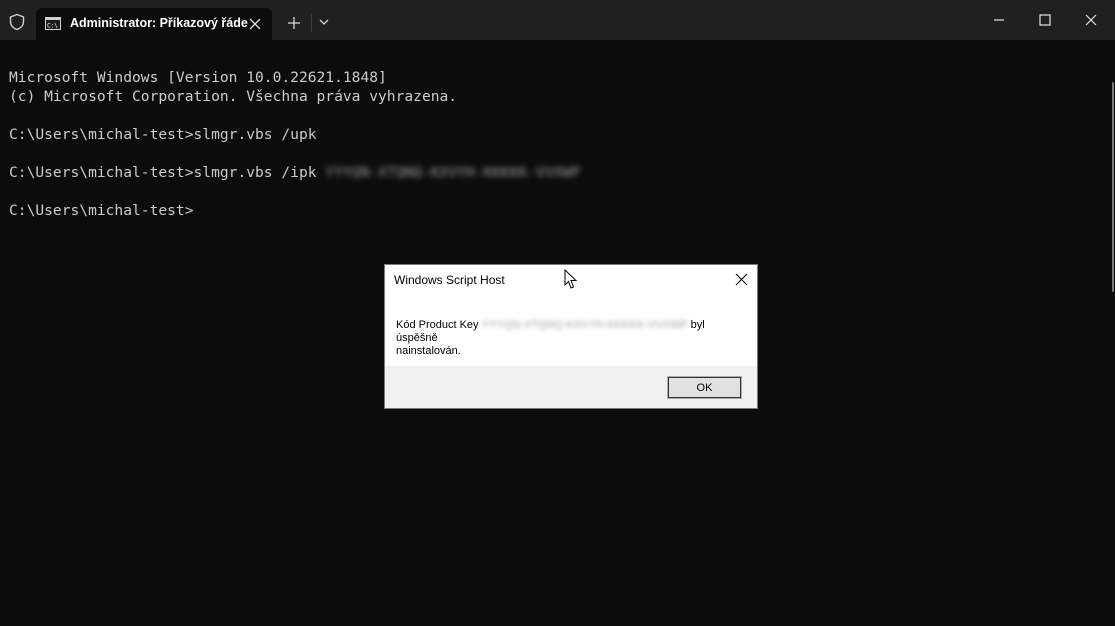 This screenshot has height=626, width=1115. Describe the element at coordinates (101, 210) in the screenshot. I see `prompt-line: C:\Users\michal-test>` at that location.